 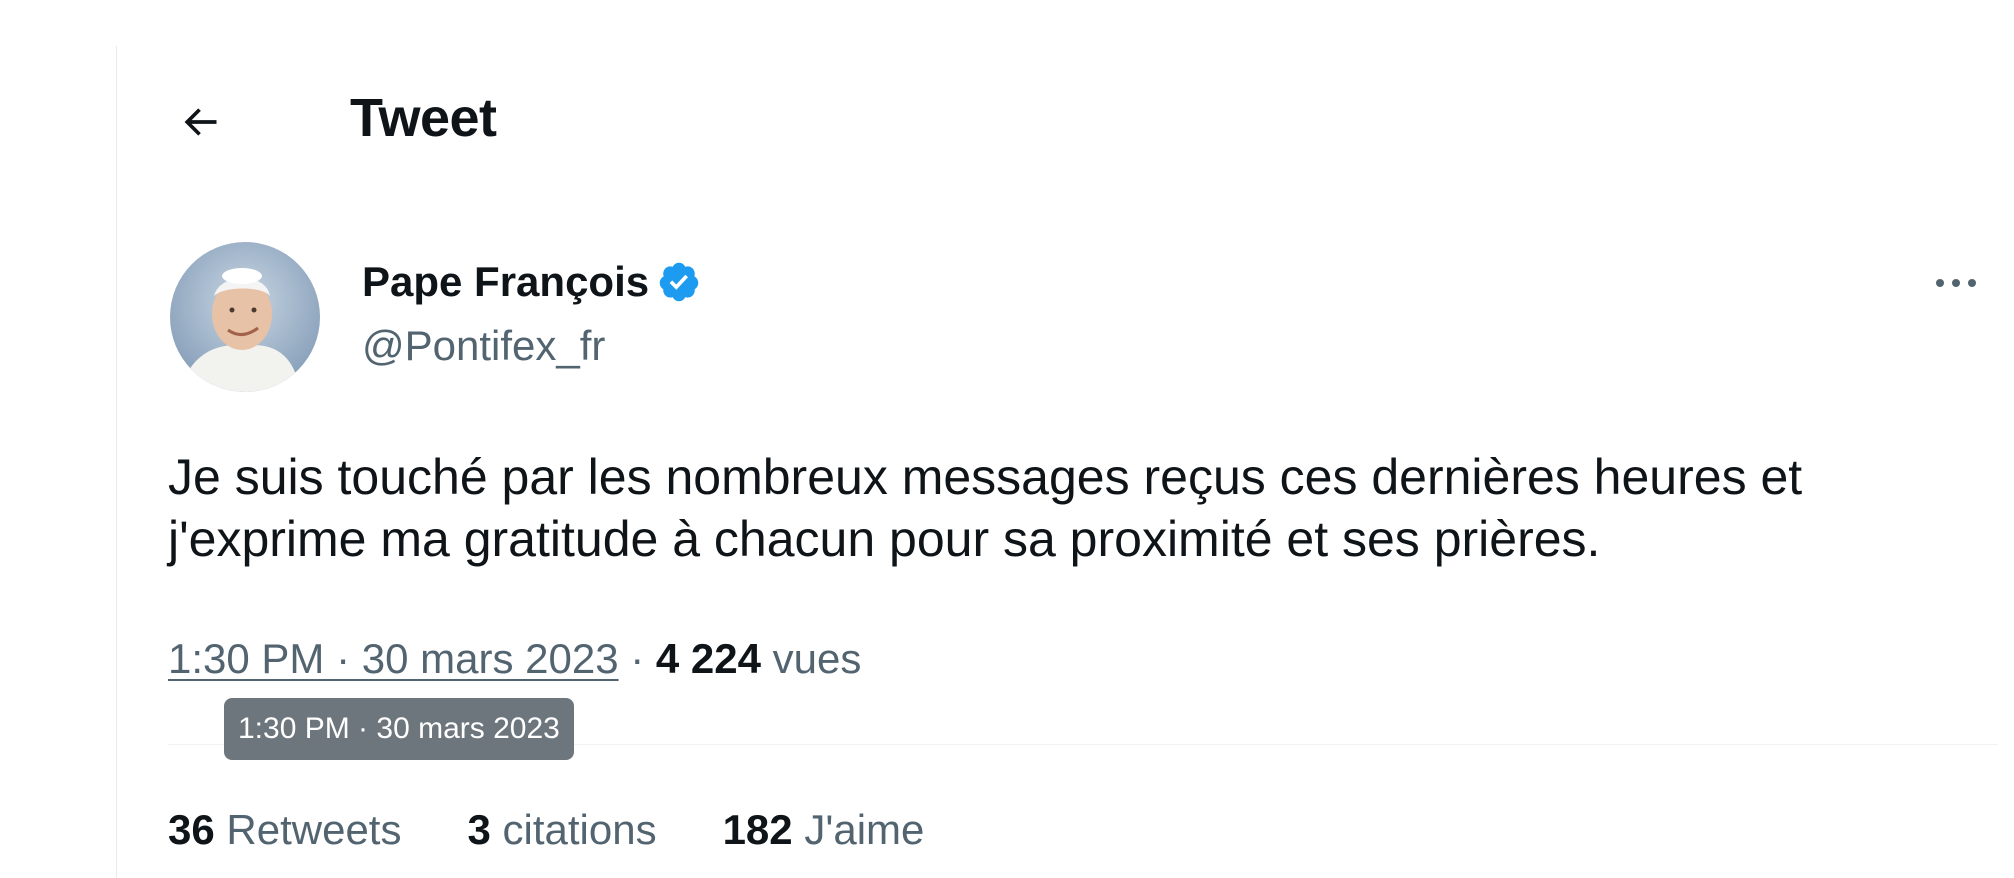 I want to click on column-border, so click(x=116, y=462).